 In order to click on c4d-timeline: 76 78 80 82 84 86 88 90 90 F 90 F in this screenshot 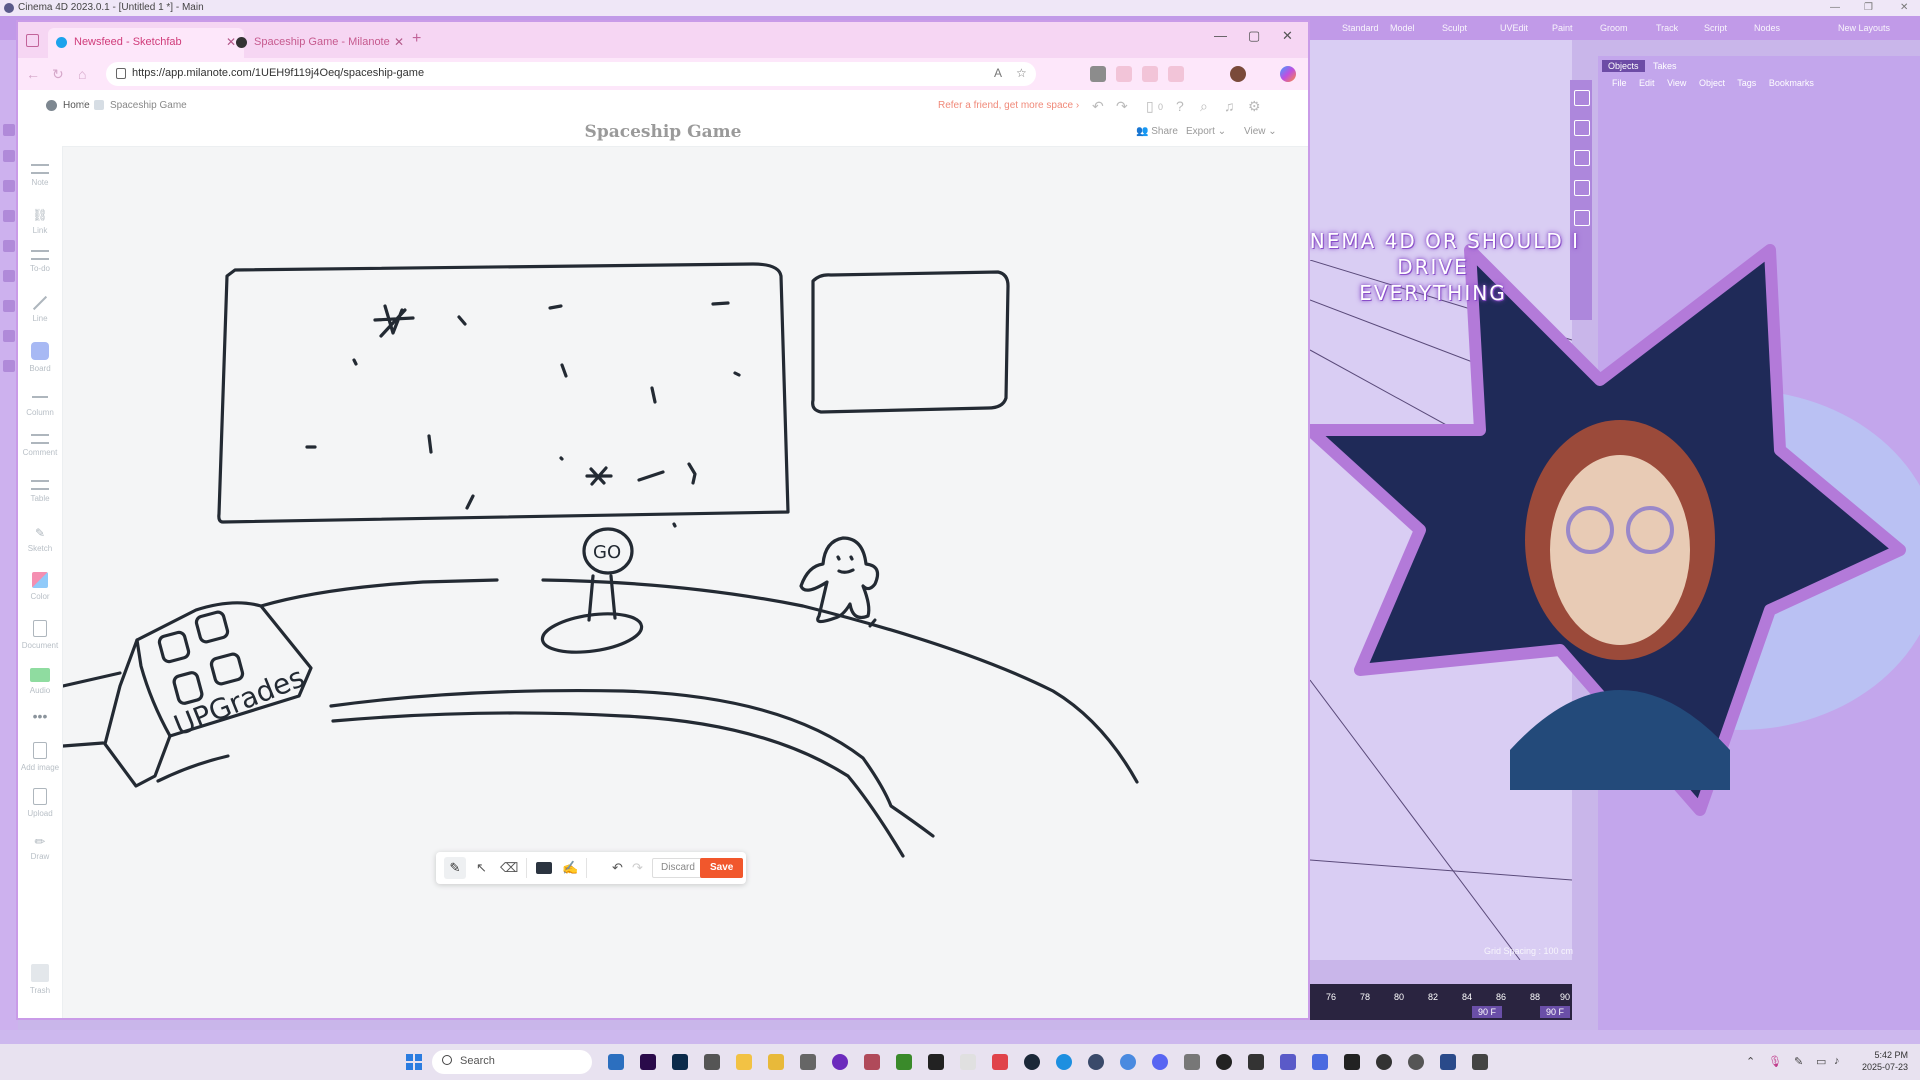, I will do `click(1441, 1002)`.